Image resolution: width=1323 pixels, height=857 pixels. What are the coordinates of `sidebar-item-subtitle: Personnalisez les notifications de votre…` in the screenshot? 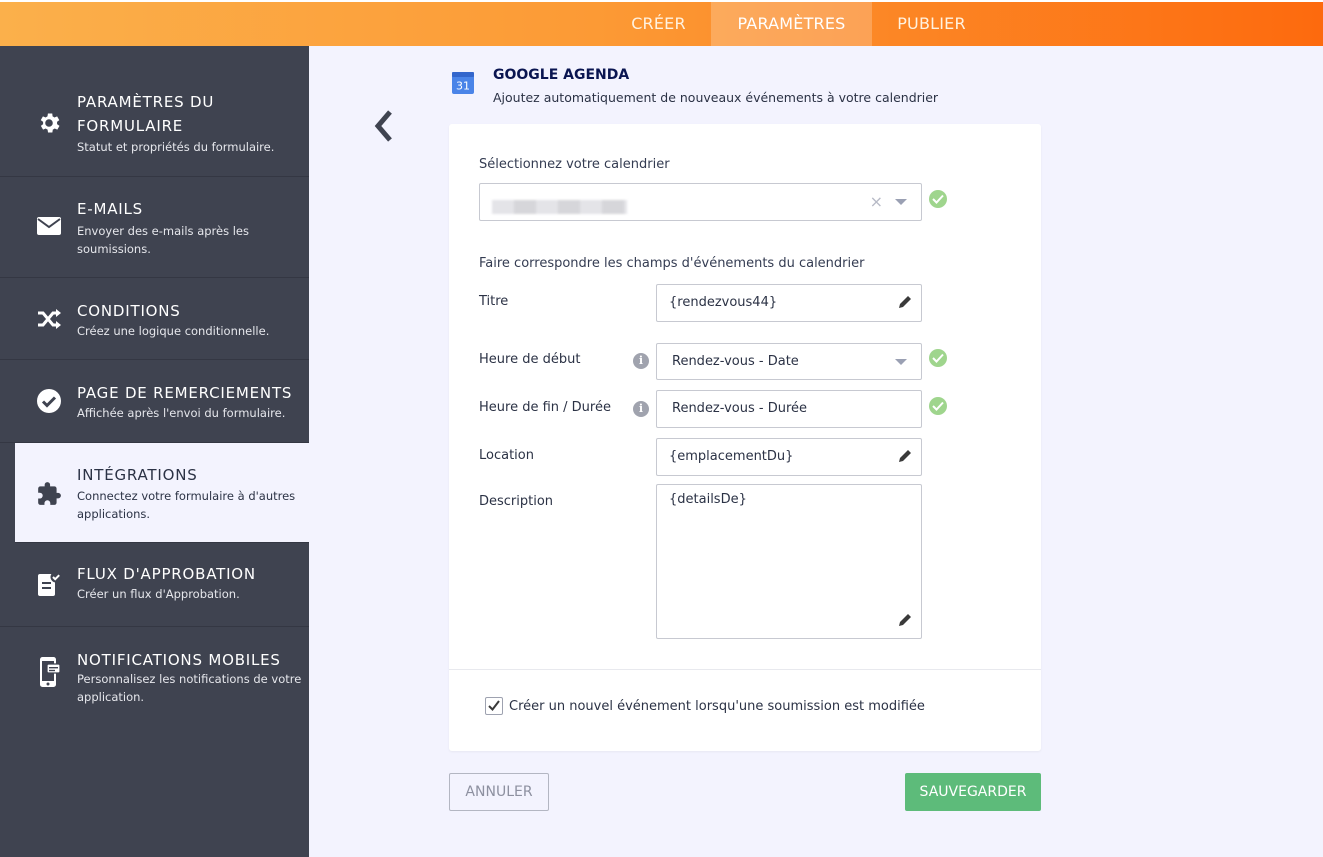 It's located at (189, 688).